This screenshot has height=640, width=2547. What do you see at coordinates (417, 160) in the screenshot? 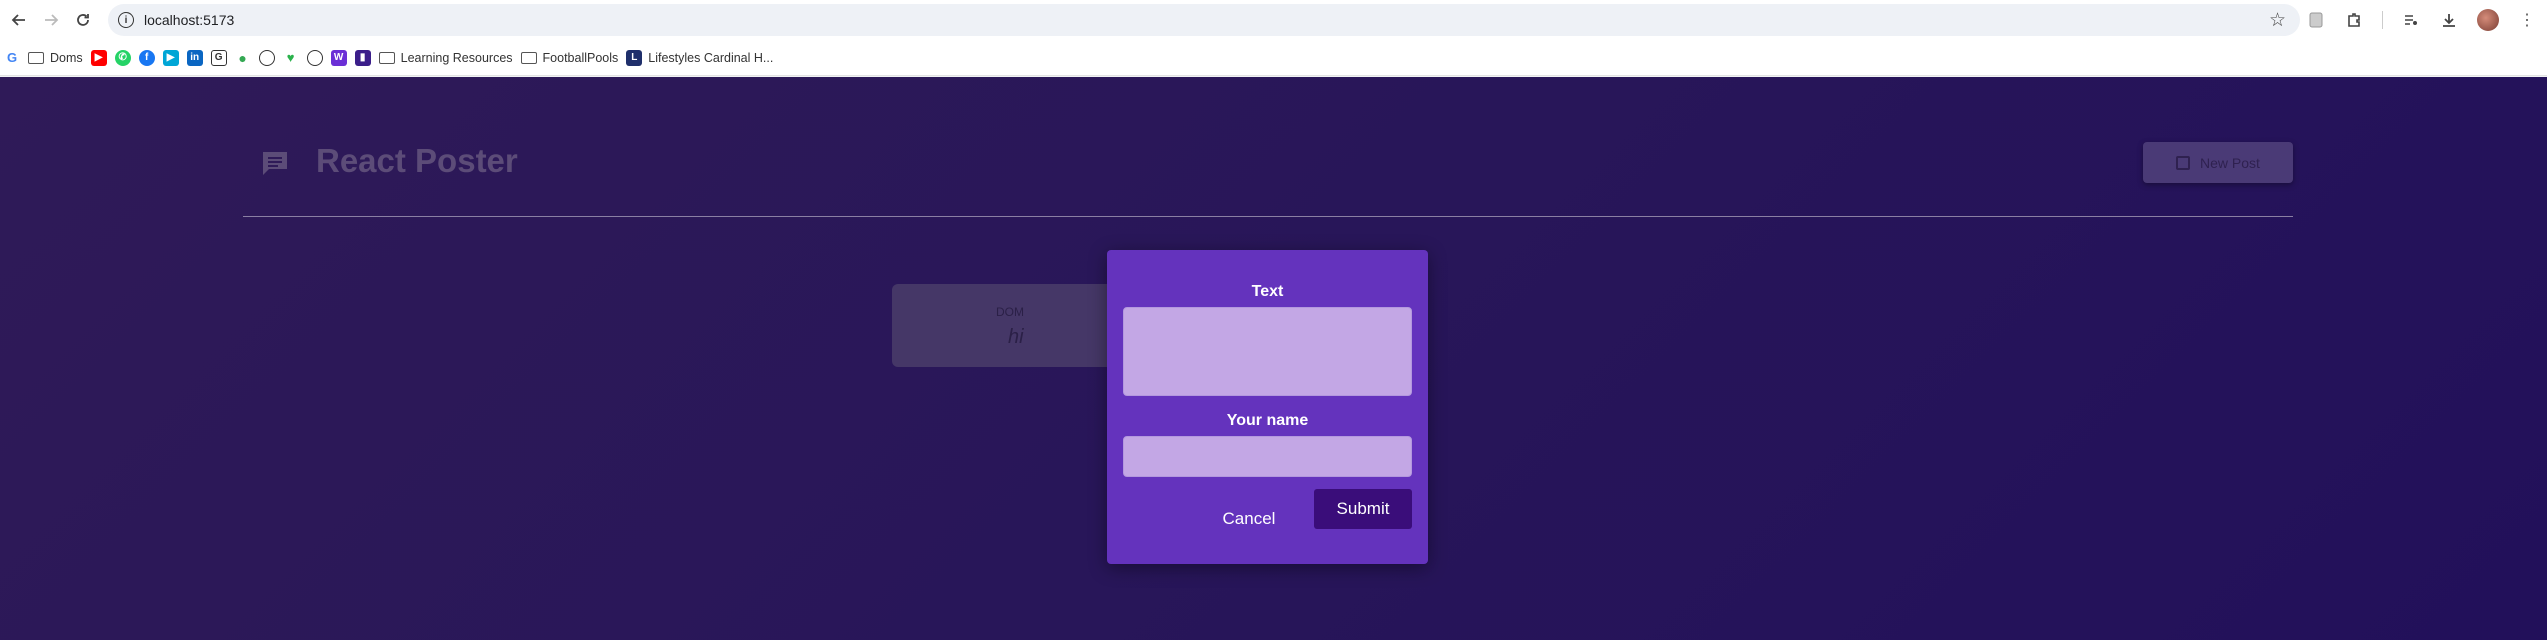
I see `app-title: React Poster` at bounding box center [417, 160].